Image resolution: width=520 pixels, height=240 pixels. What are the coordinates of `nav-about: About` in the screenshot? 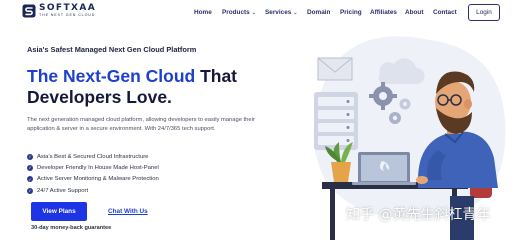 It's located at (414, 12).